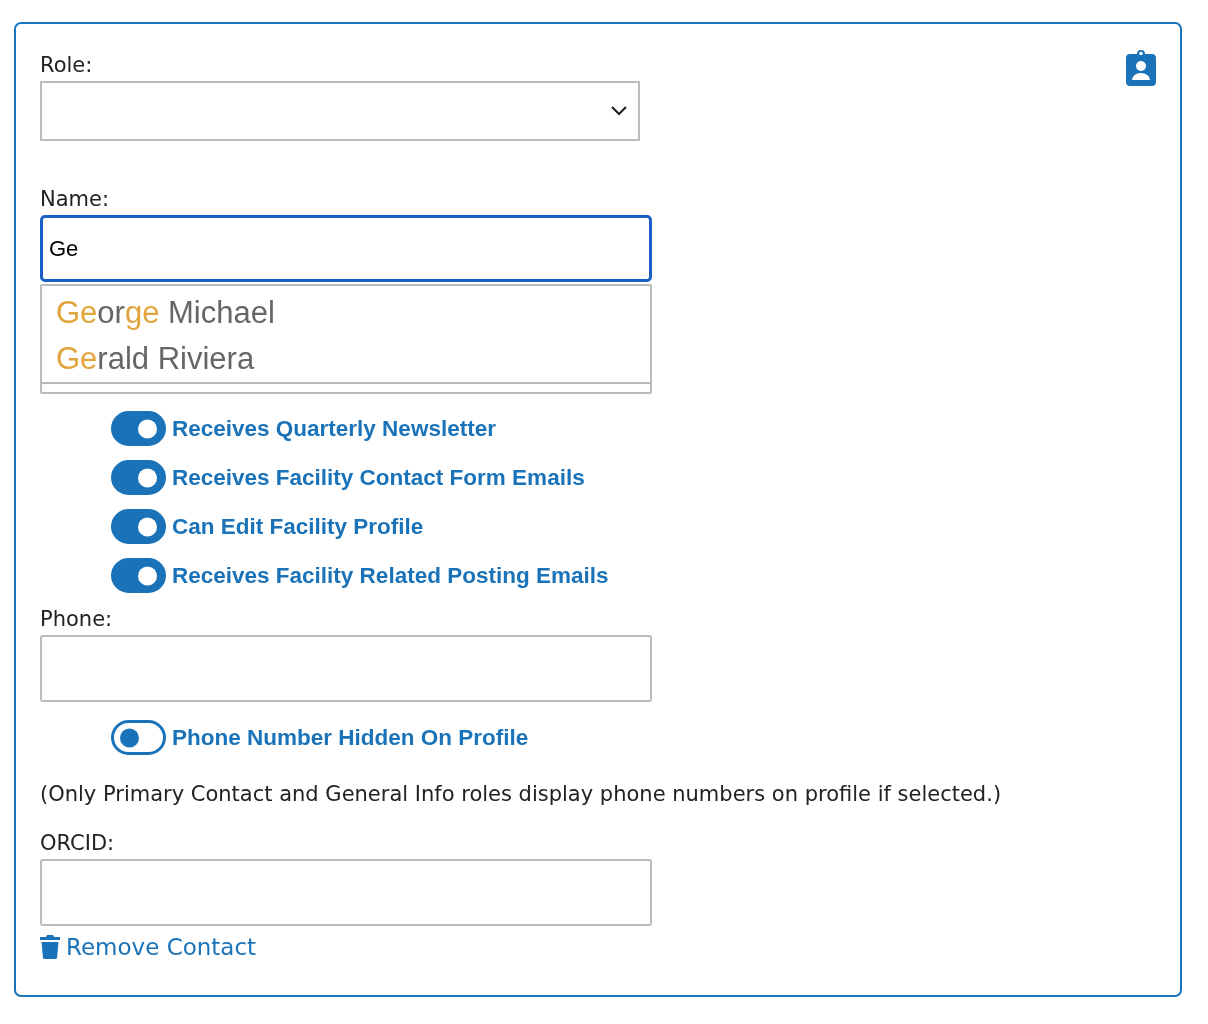 The height and width of the screenshot is (1024, 1208). What do you see at coordinates (346, 248) in the screenshot?
I see `name-input: Ge` at bounding box center [346, 248].